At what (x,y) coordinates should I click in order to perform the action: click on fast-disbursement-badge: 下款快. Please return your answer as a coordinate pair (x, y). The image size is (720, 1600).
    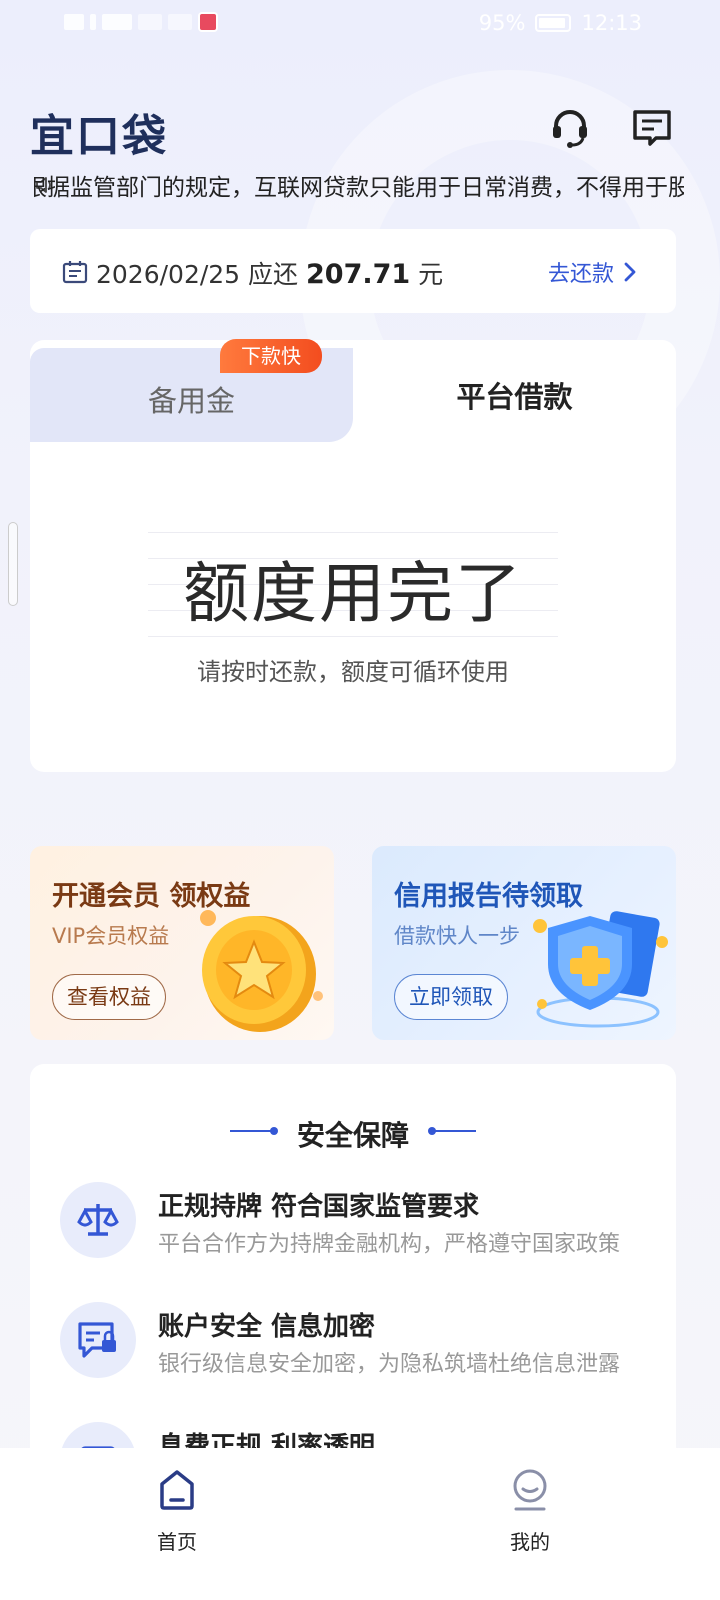
    Looking at the image, I should click on (271, 356).